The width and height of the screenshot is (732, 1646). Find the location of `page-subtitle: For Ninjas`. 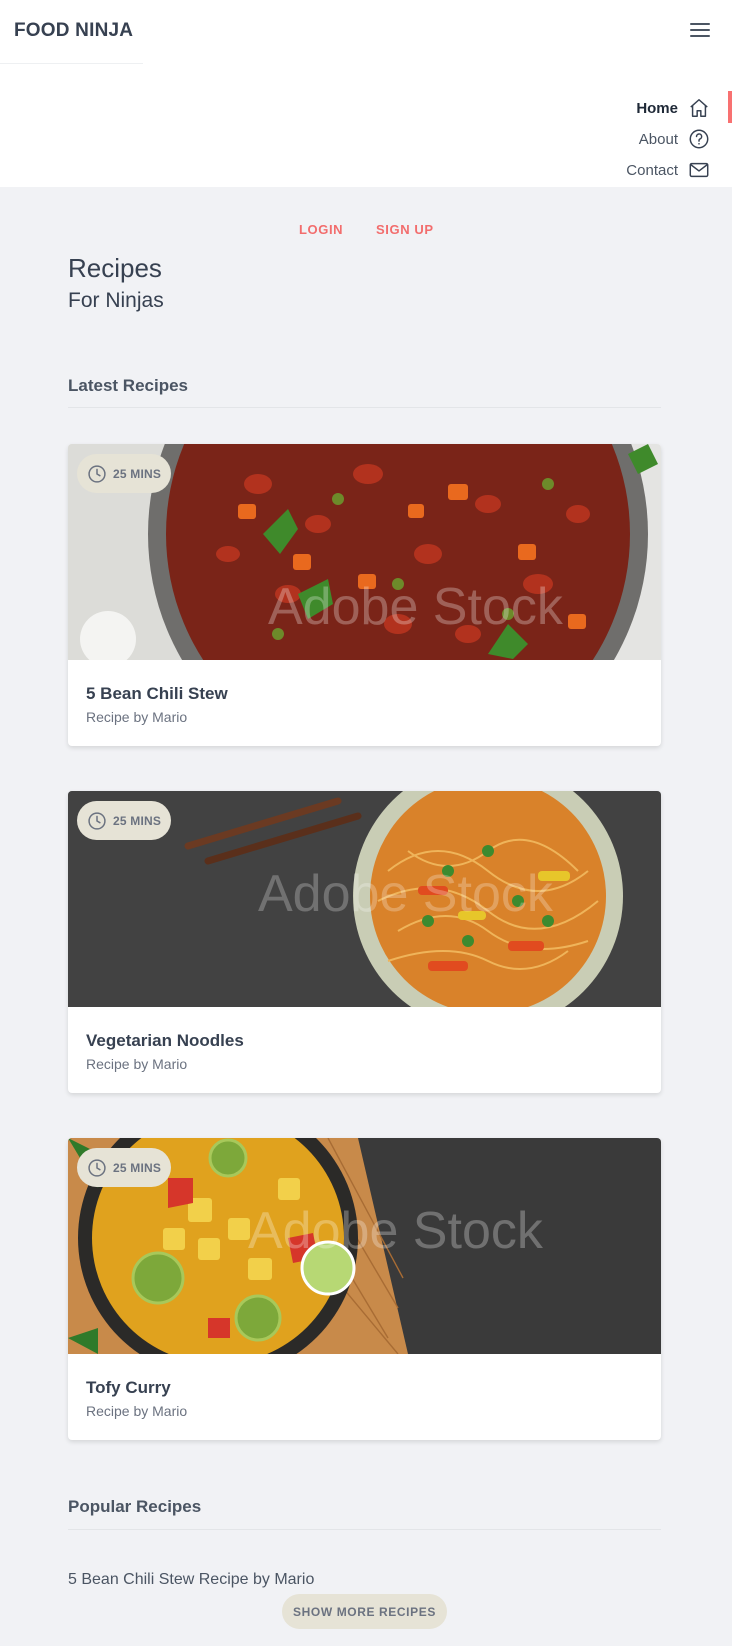

page-subtitle: For Ninjas is located at coordinates (116, 300).